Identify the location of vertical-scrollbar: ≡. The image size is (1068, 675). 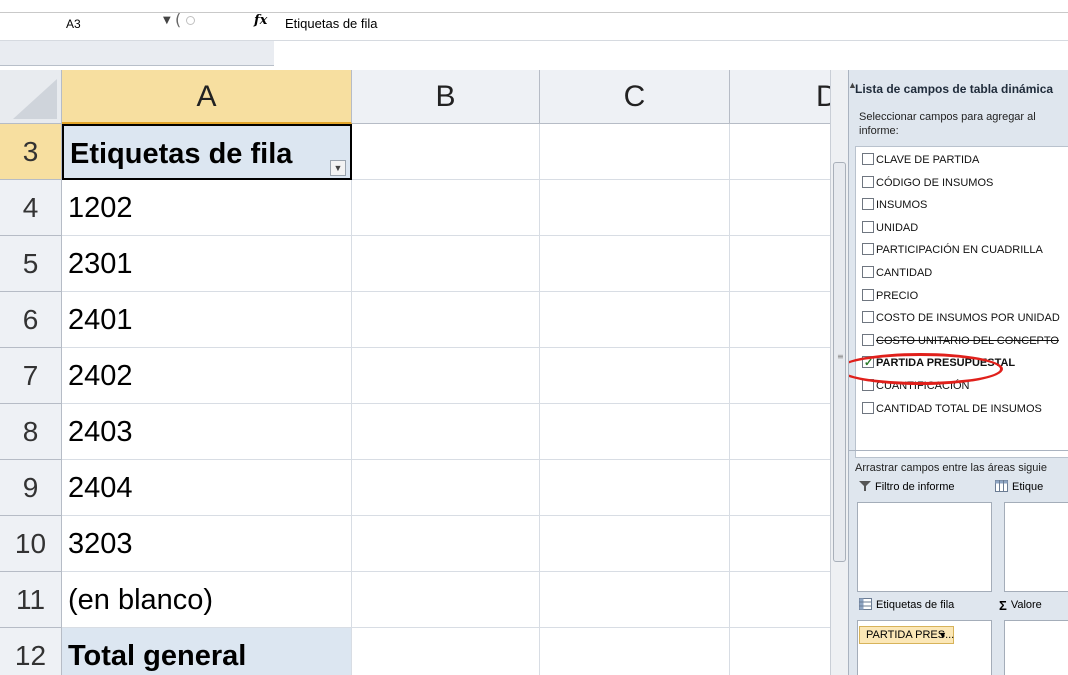
(839, 372).